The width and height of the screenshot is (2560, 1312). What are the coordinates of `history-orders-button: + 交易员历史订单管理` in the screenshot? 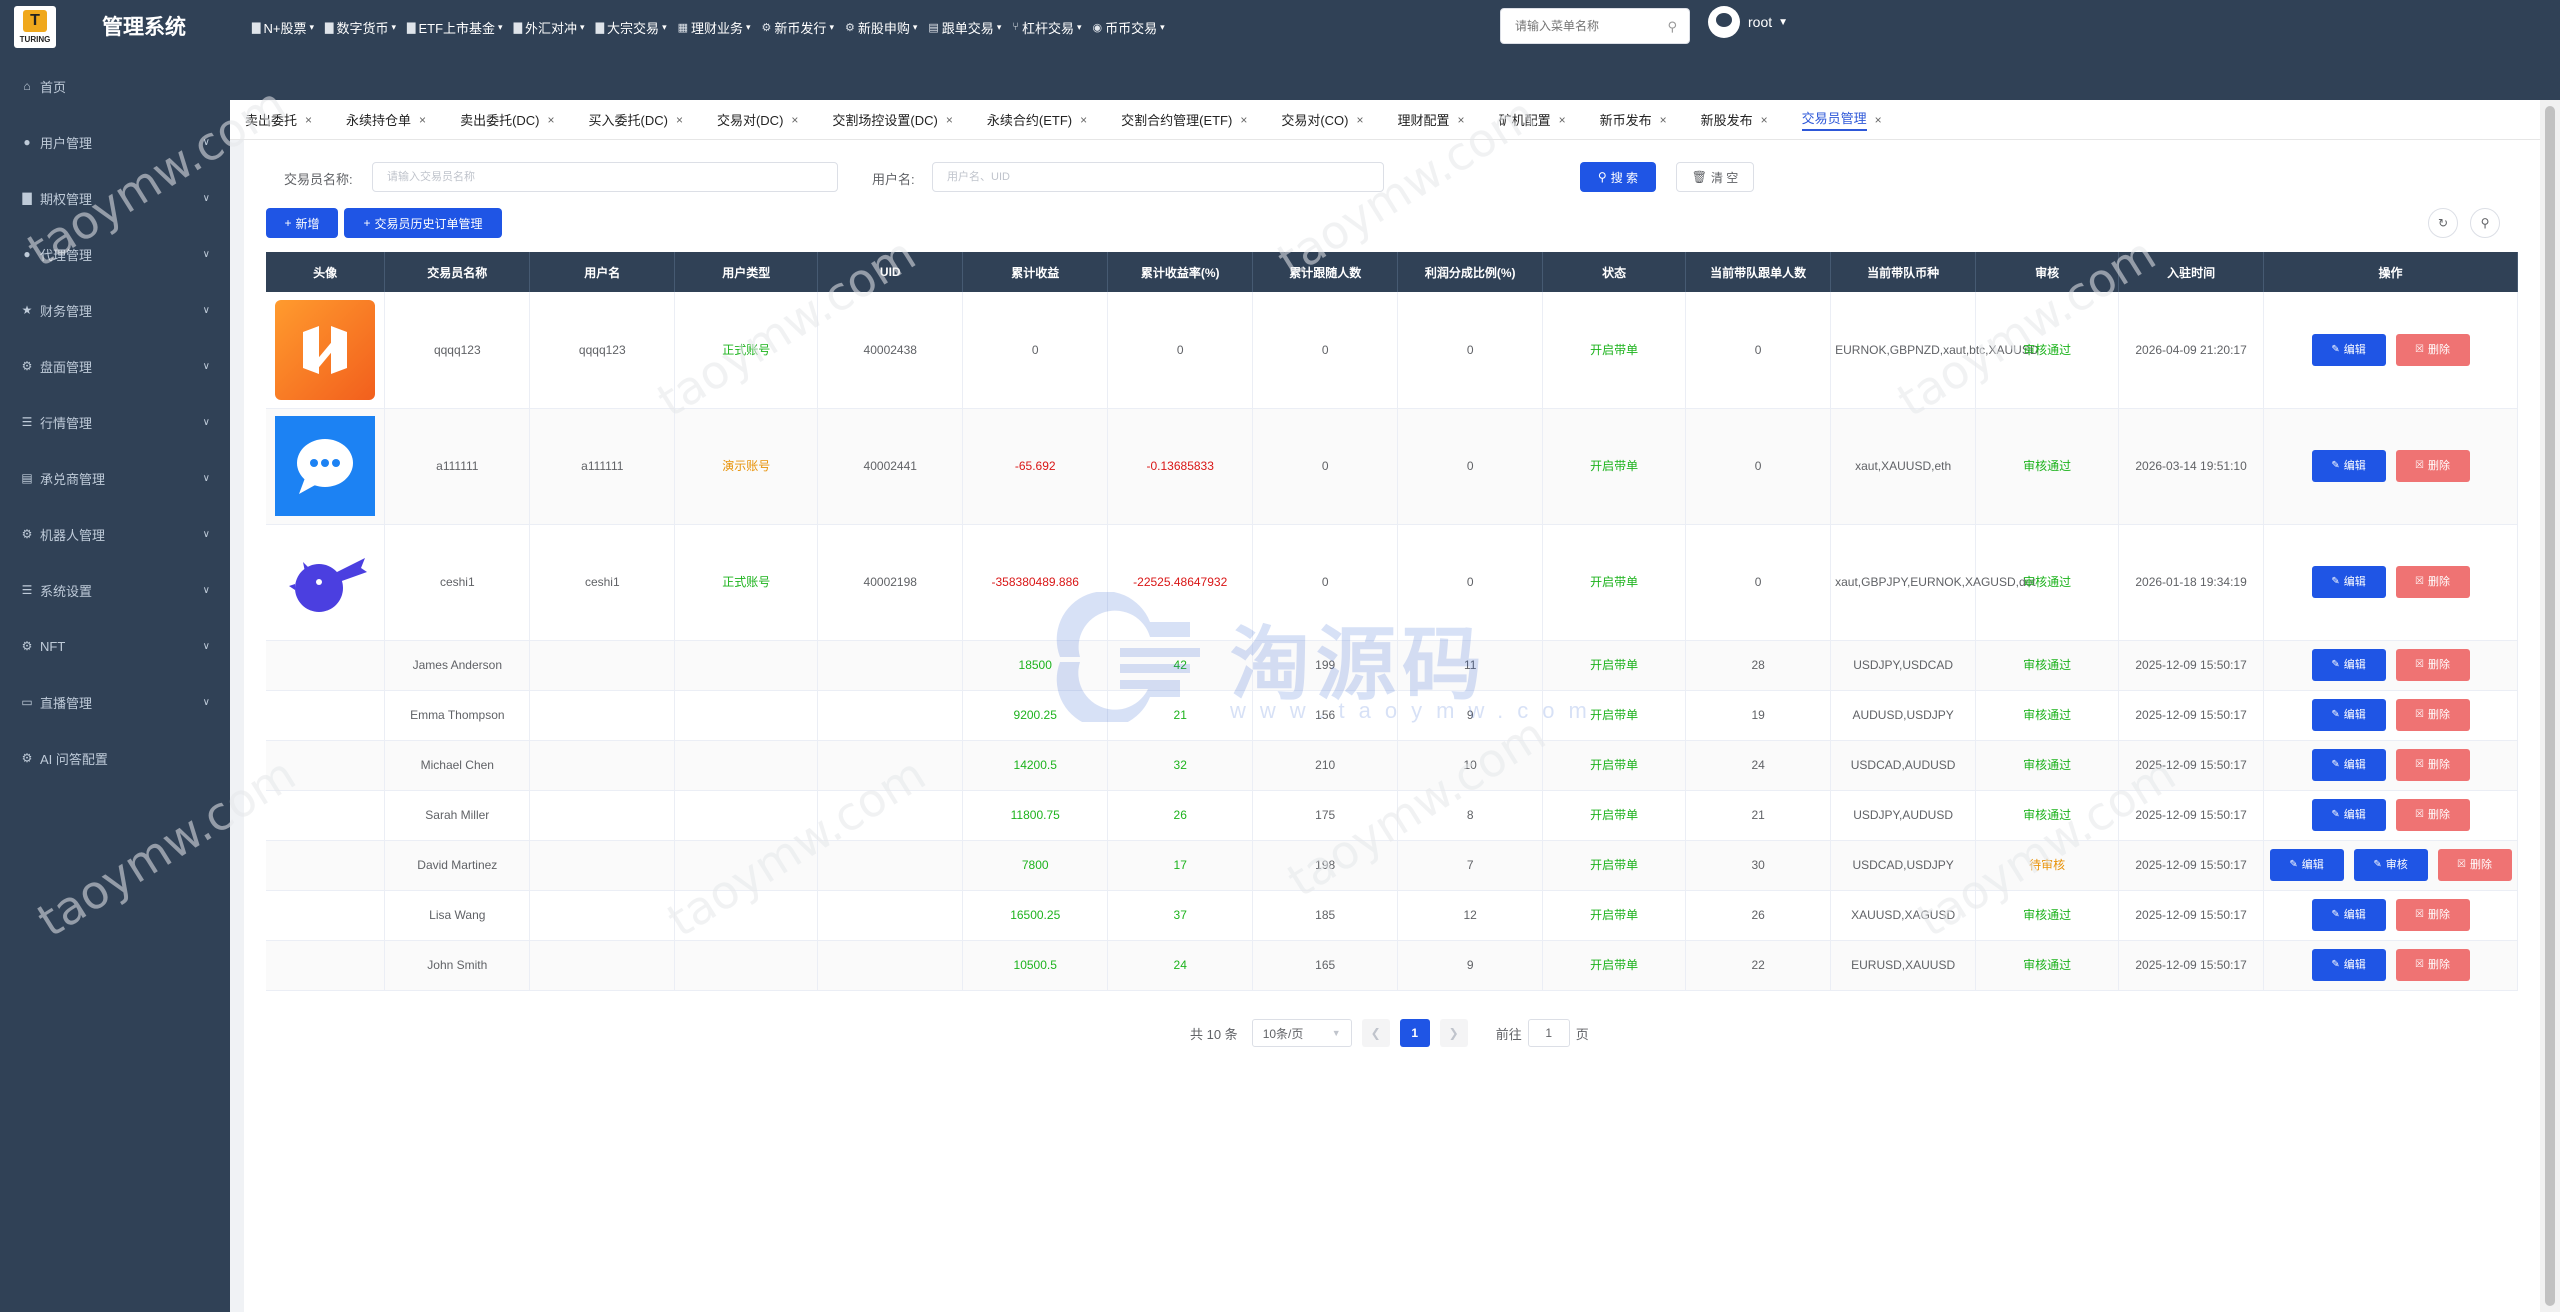 It's located at (423, 223).